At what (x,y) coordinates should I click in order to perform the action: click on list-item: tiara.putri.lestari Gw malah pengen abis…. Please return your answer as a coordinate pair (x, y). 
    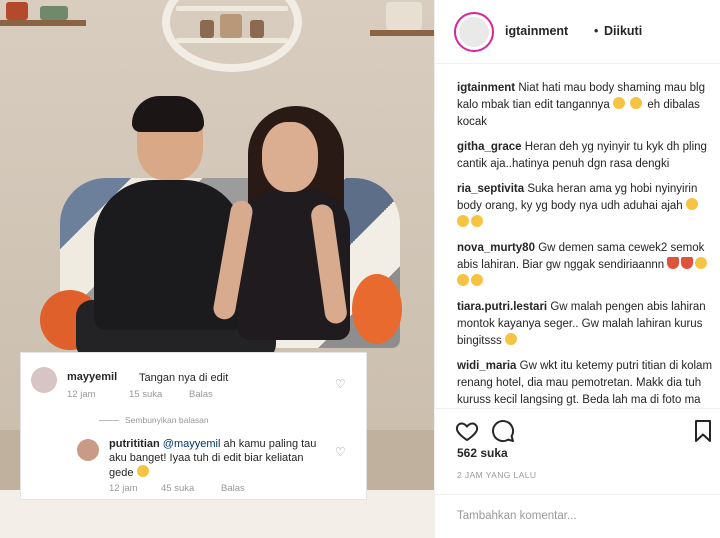
    Looking at the image, I should click on (585, 324).